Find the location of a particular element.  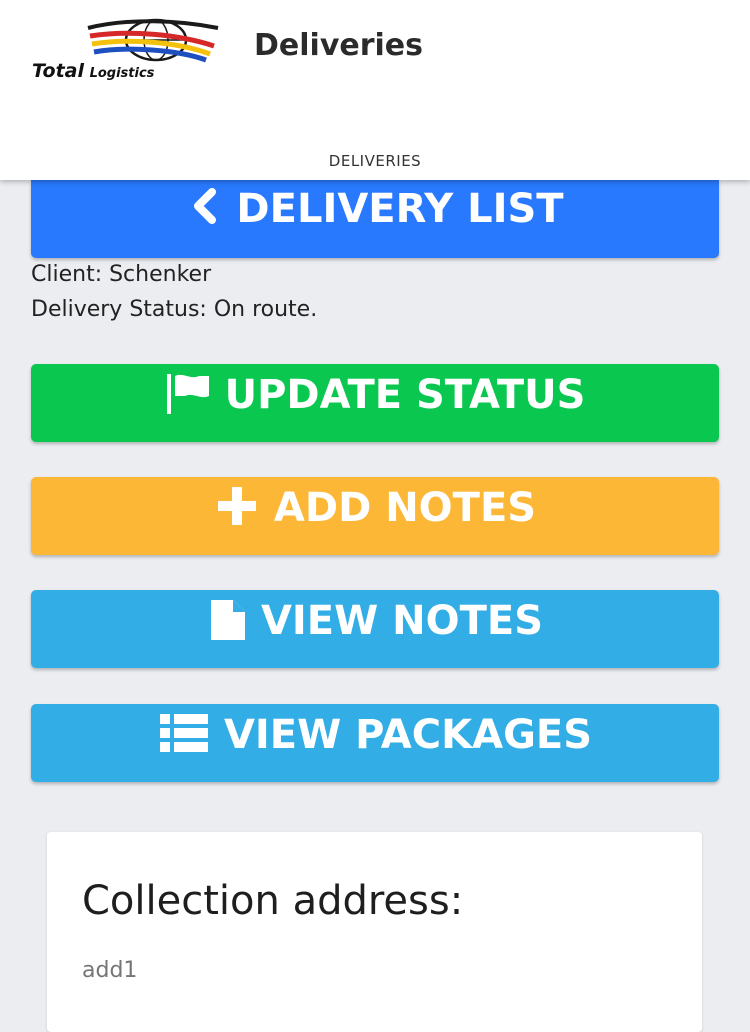

chevron-left-icon is located at coordinates (204, 211).